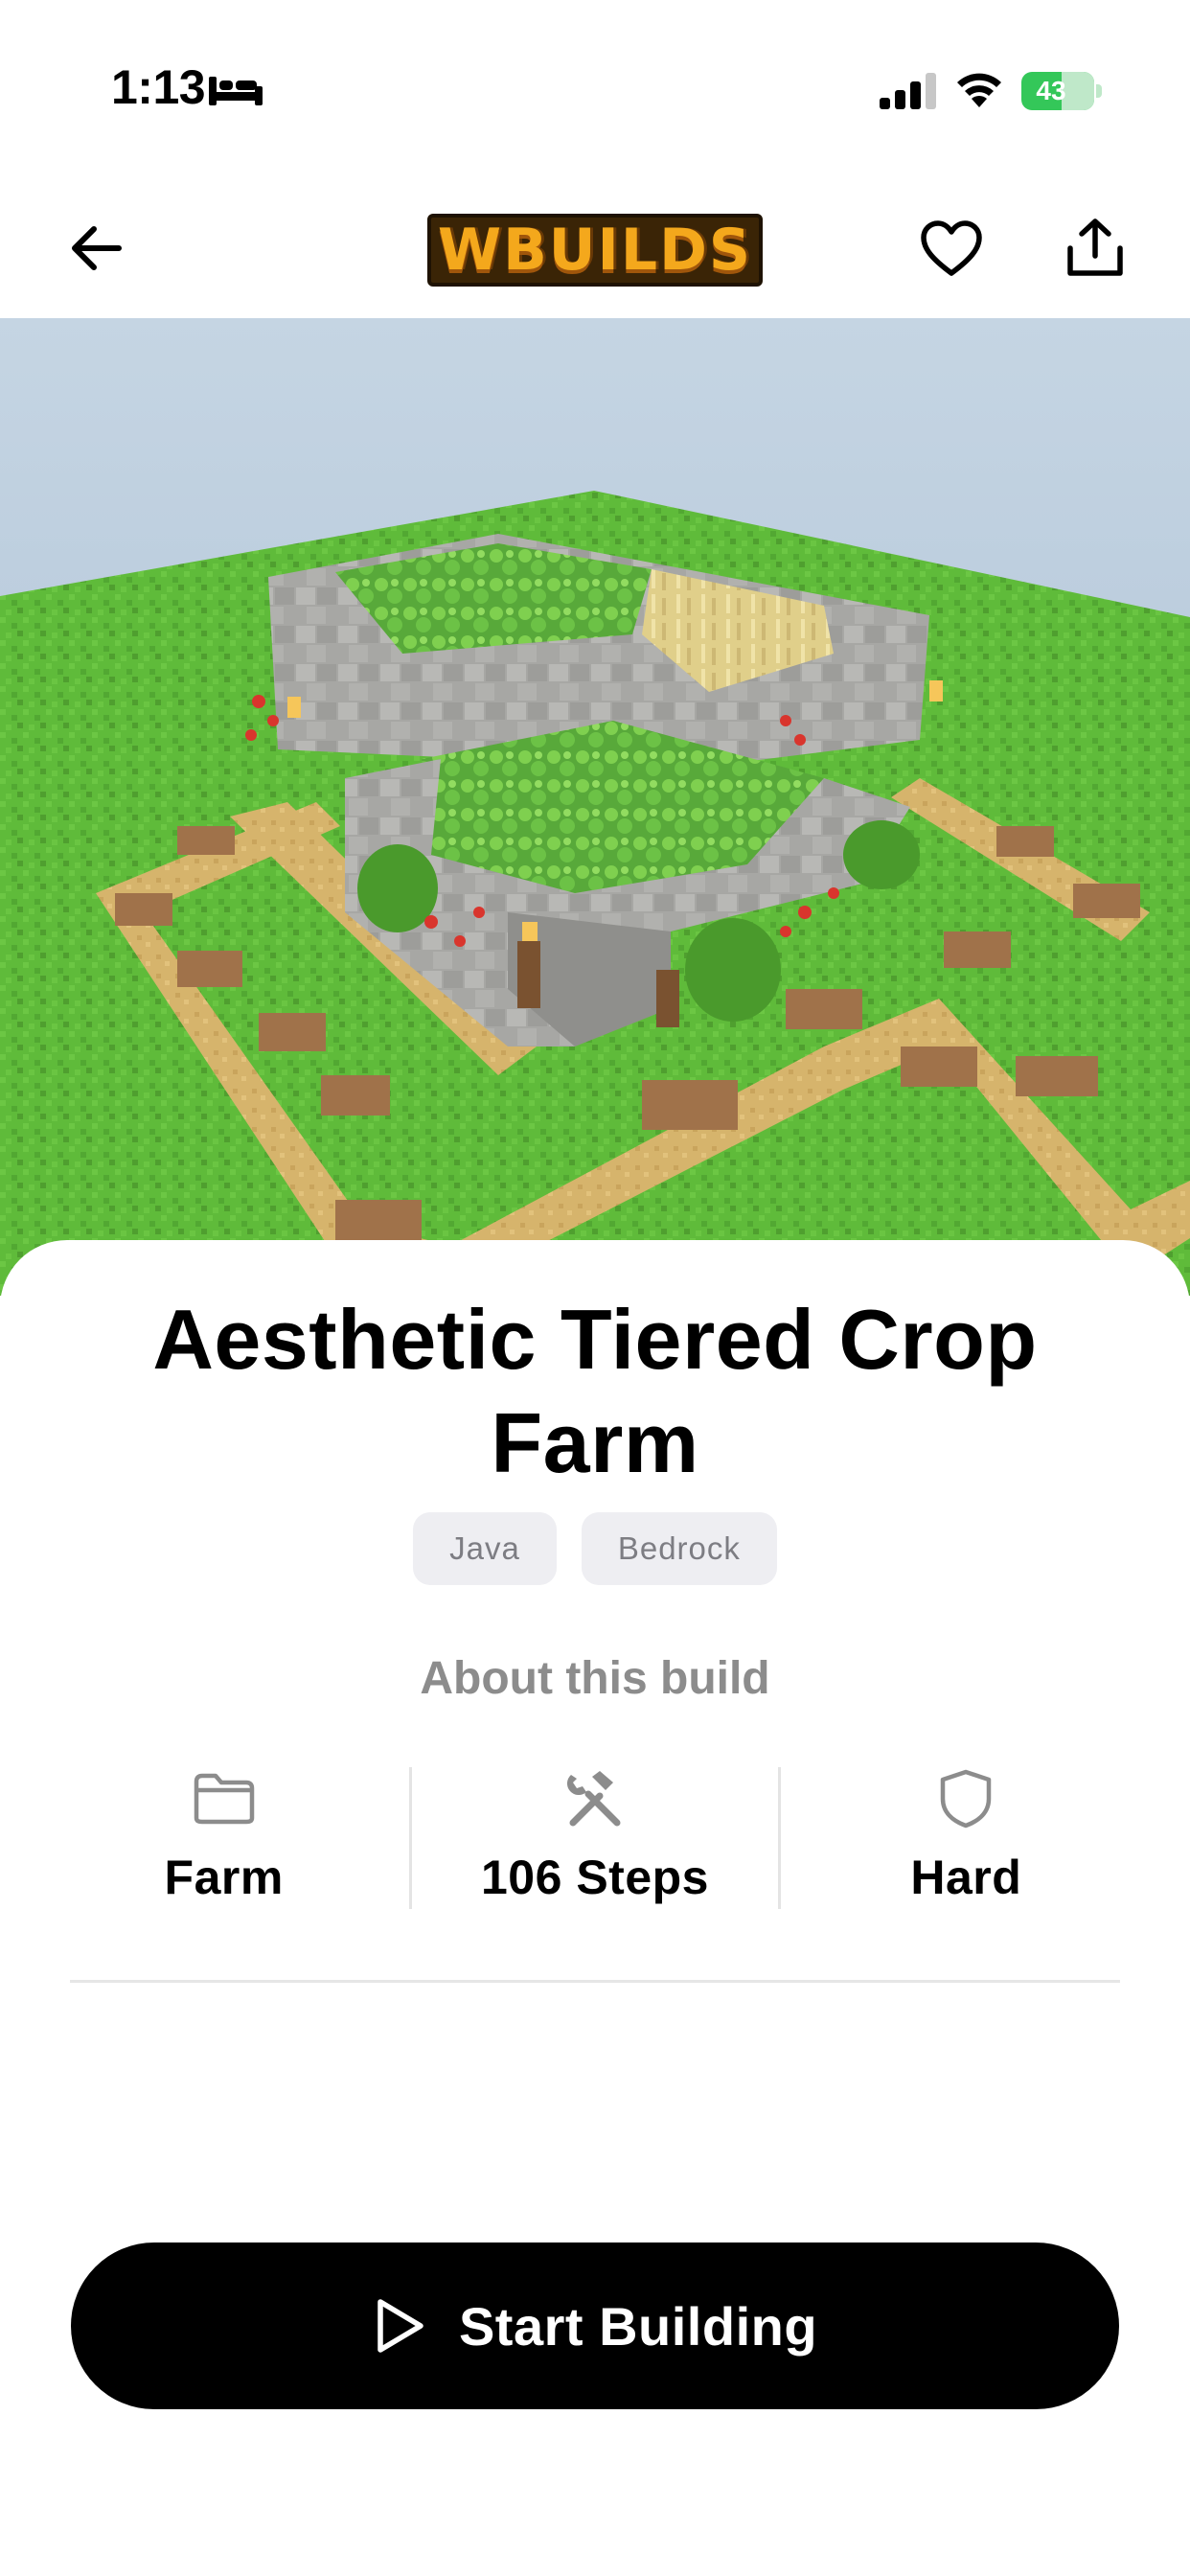  What do you see at coordinates (595, 91) in the screenshot?
I see `status-bar: 1:13 43` at bounding box center [595, 91].